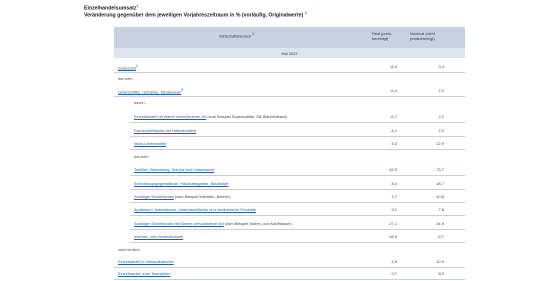 The height and width of the screenshot is (281, 550). Describe the element at coordinates (393, 66) in the screenshot. I see `real-value: -8,4` at that location.